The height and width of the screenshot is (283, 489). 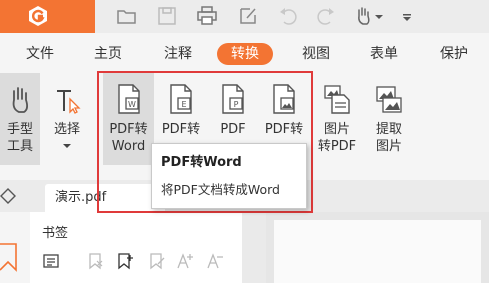 I want to click on menu-bar: 文件 主页 注释 转换 视图 表单 保护, so click(x=244, y=53).